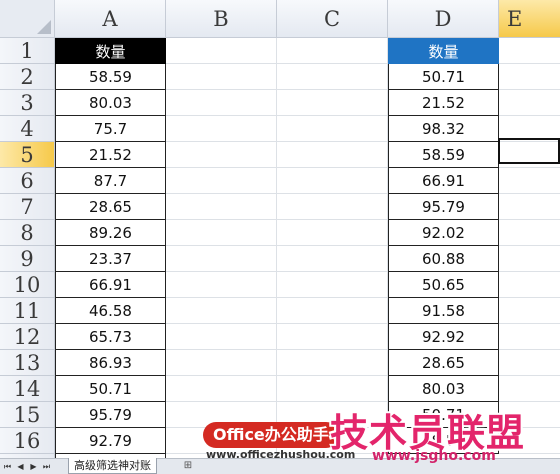 This screenshot has height=474, width=560. I want to click on value-cell-a: 23.37, so click(110, 259).